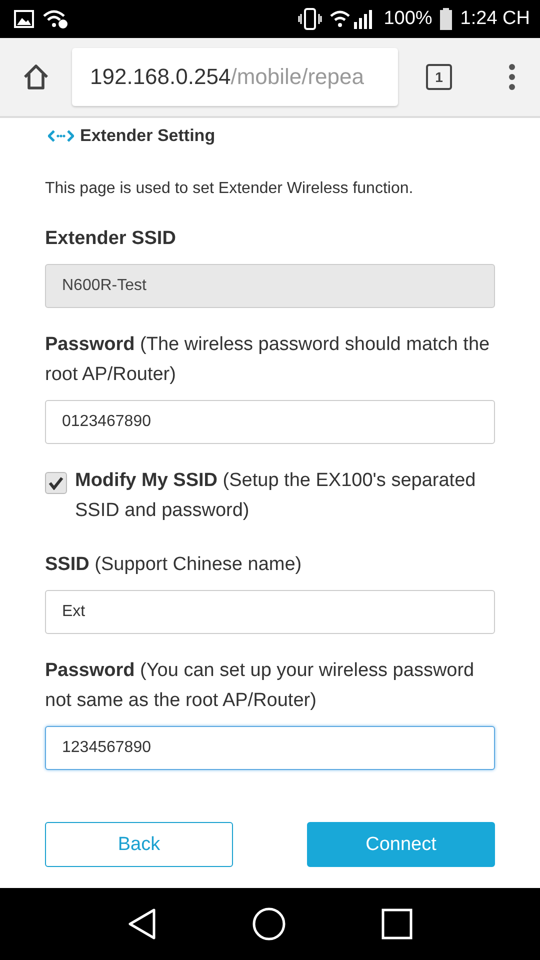  Describe the element at coordinates (270, 748) in the screenshot. I see `input-field: 1234567890` at that location.